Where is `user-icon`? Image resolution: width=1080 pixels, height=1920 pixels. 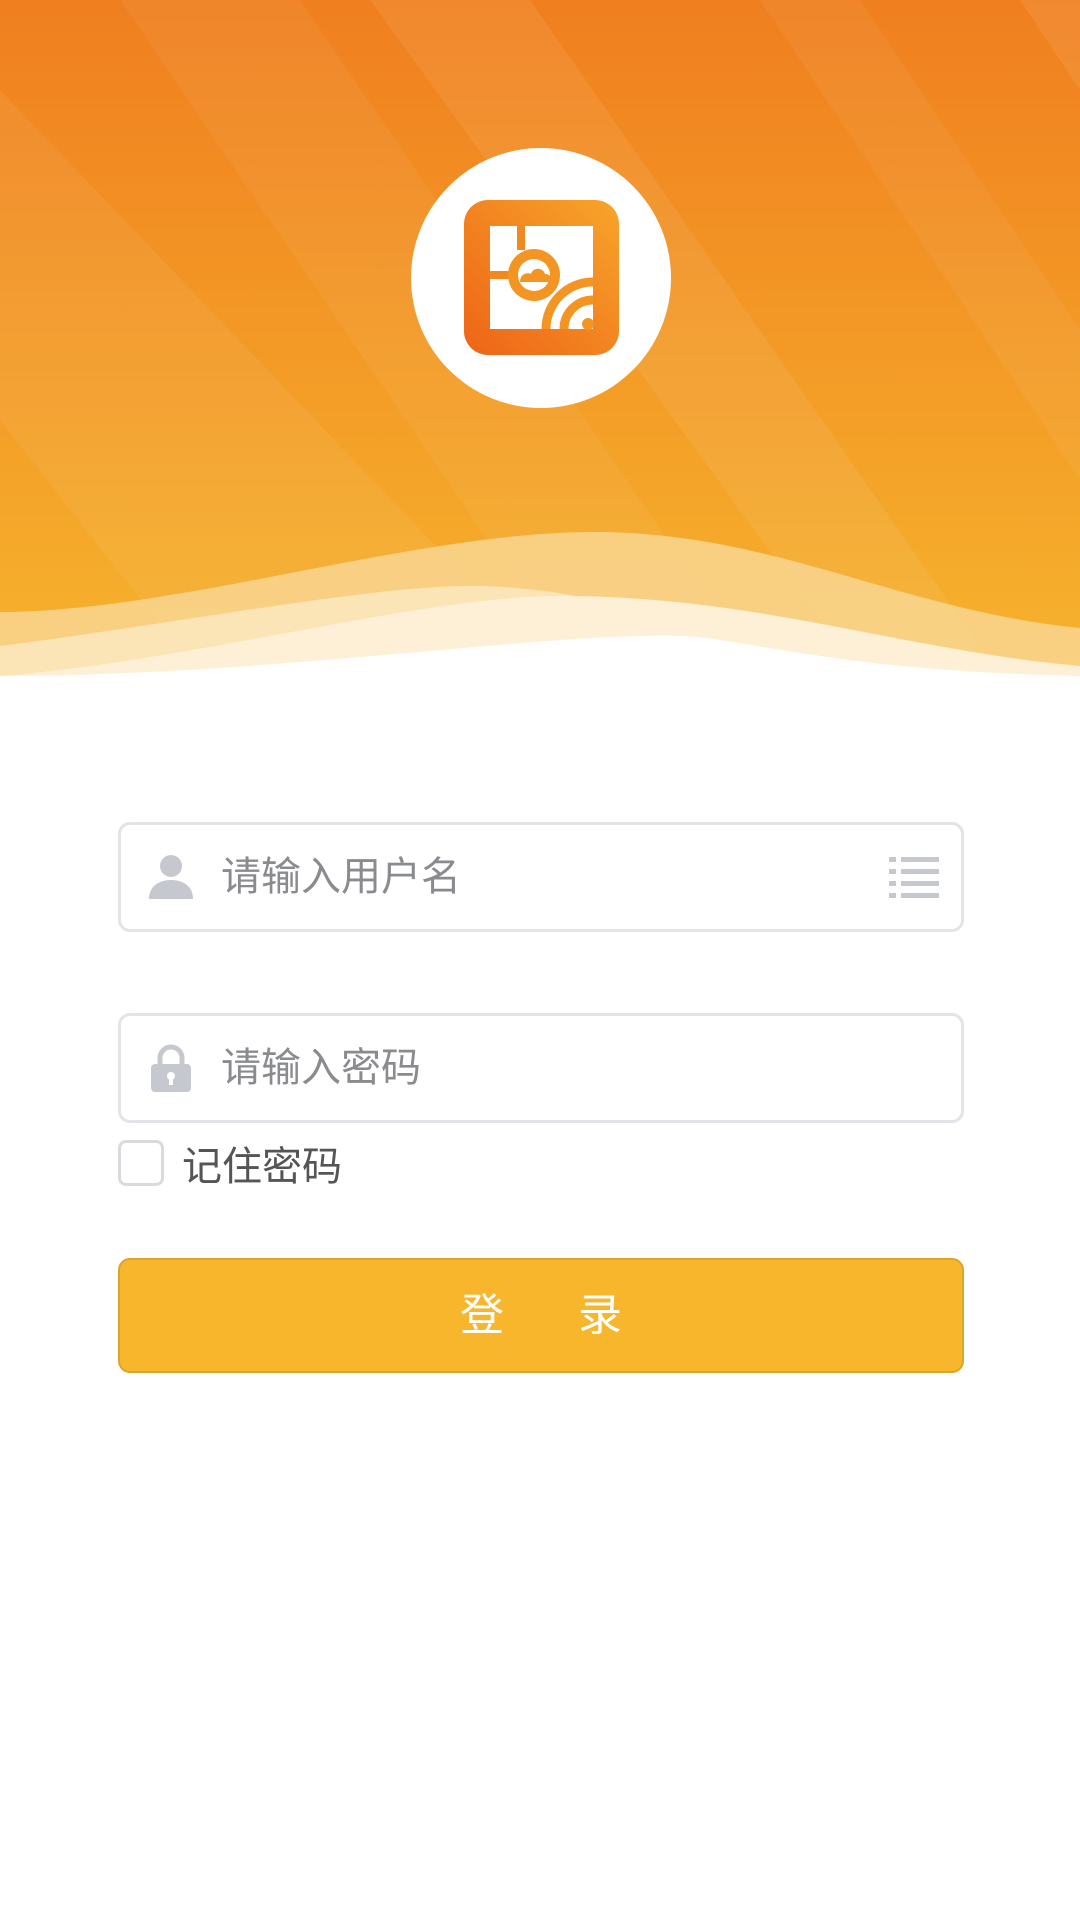
user-icon is located at coordinates (171, 877).